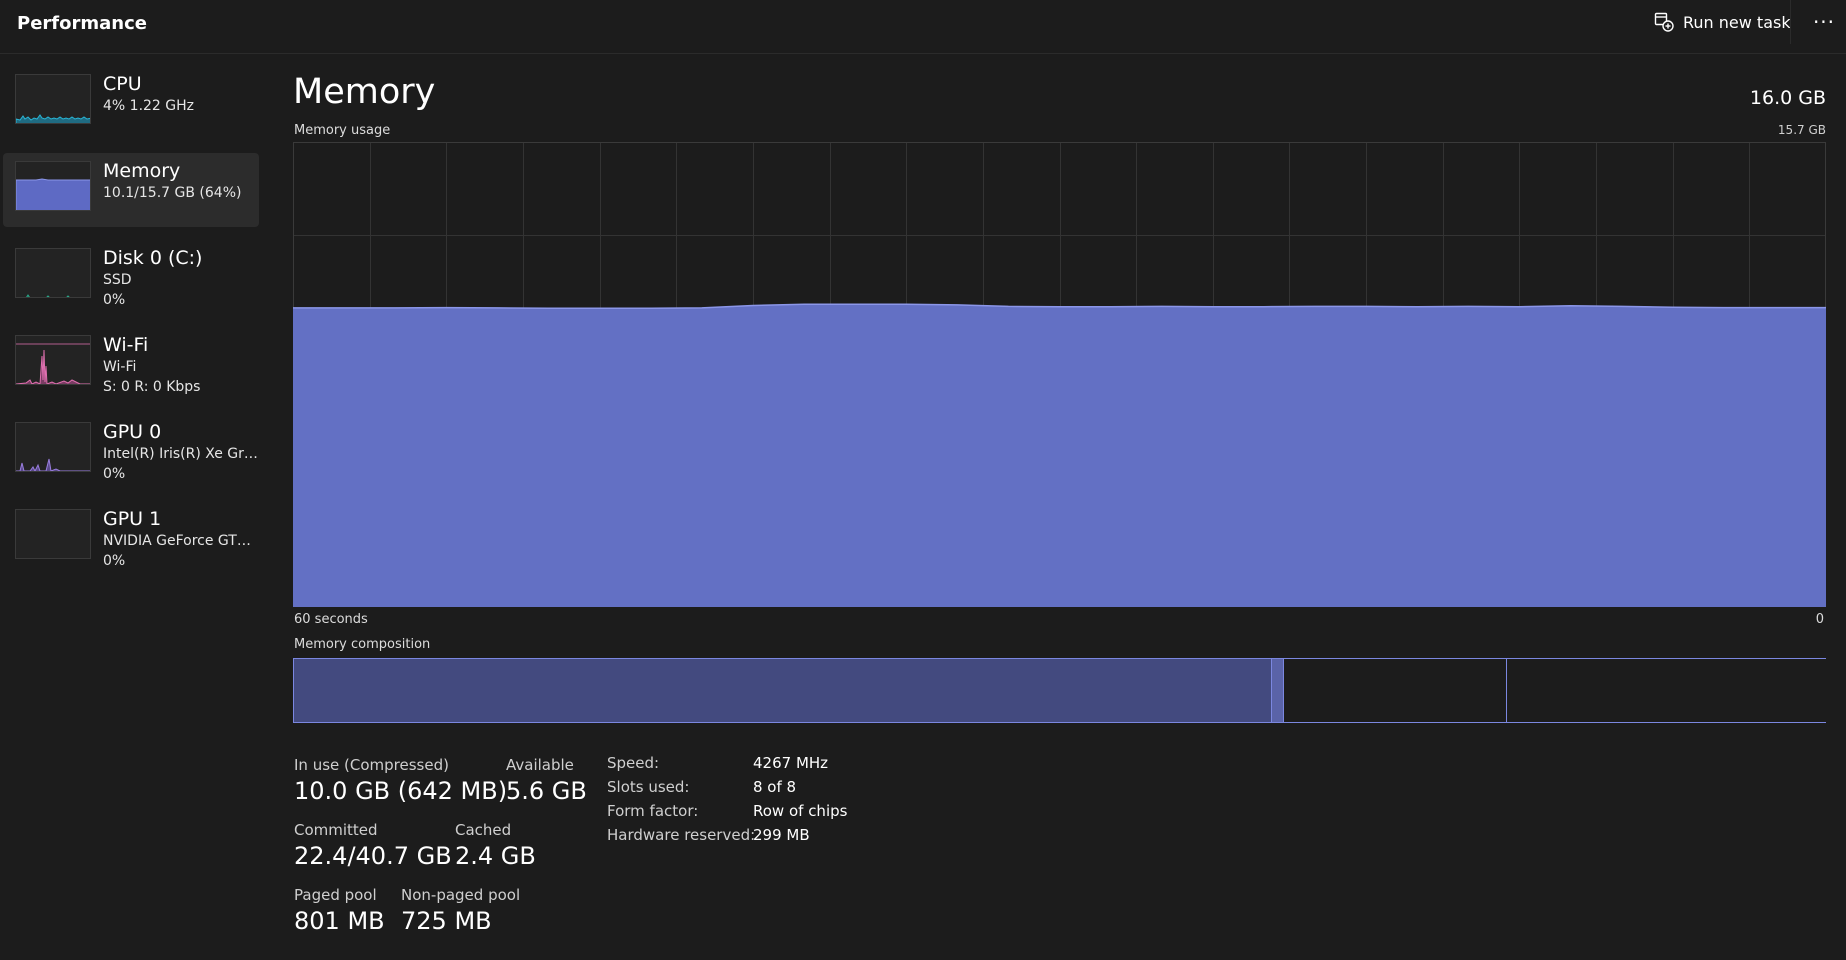 The image size is (1846, 960). I want to click on sidebar-item-label: Wi-Fi, so click(126, 345).